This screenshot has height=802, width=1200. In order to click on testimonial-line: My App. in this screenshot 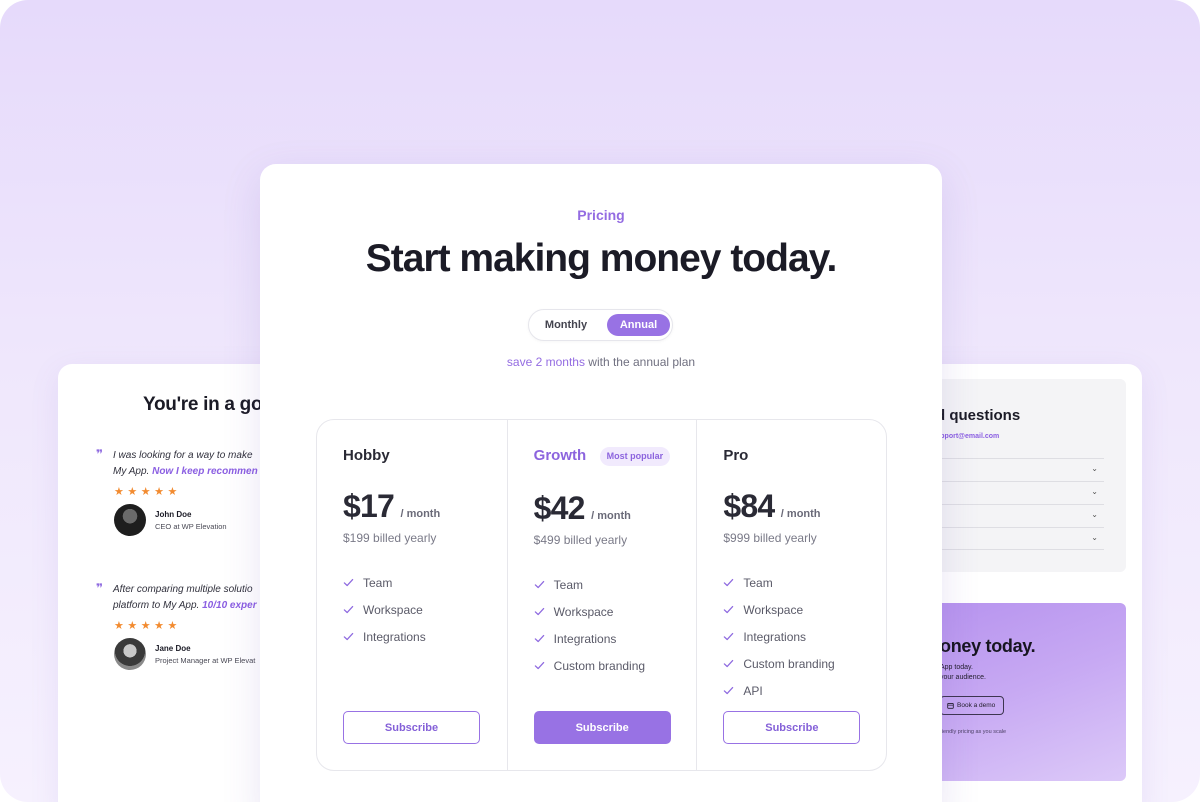, I will do `click(133, 471)`.